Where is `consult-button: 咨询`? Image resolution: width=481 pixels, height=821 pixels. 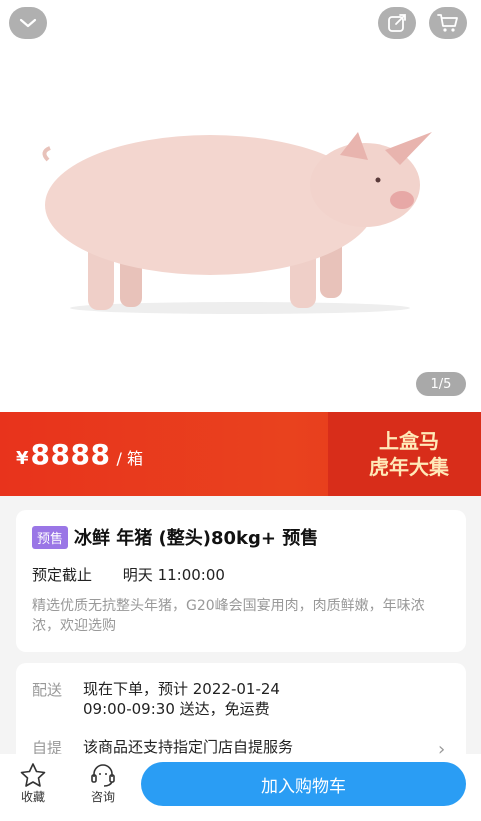
consult-button: 咨询 is located at coordinates (103, 783).